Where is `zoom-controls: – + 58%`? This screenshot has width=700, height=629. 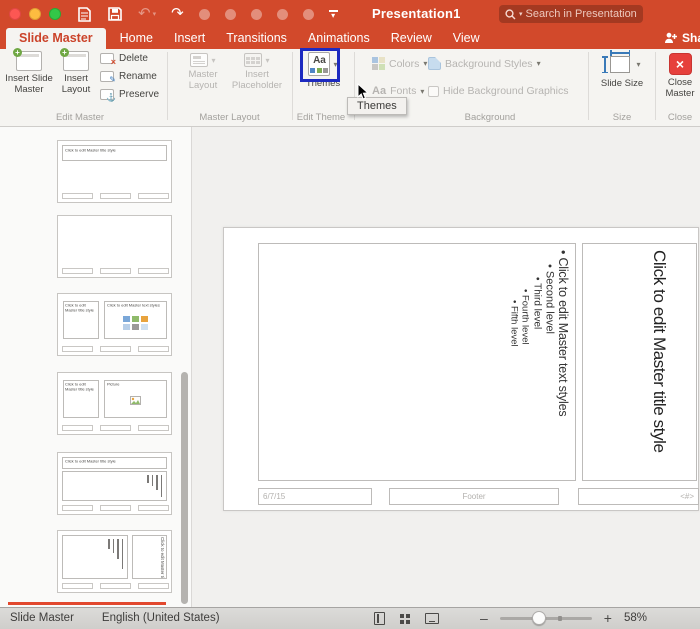
zoom-controls: – + 58% is located at coordinates (563, 617).